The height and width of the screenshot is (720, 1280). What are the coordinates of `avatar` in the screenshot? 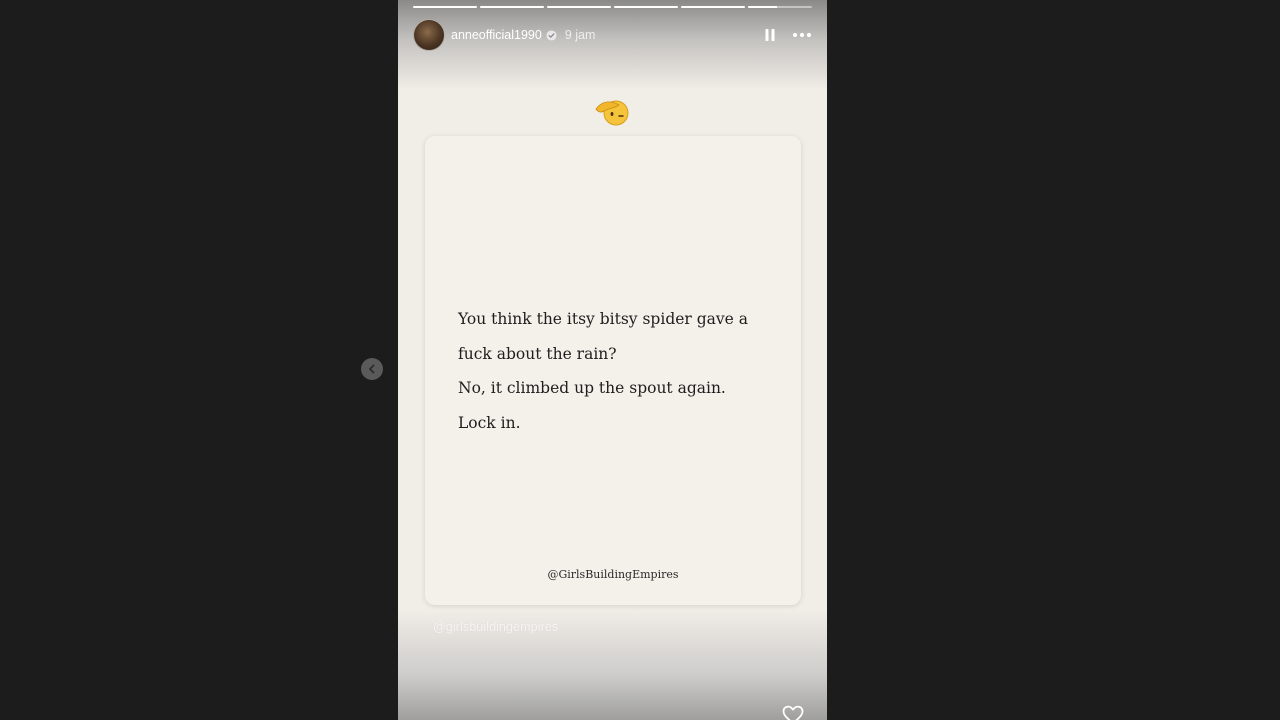 It's located at (429, 35).